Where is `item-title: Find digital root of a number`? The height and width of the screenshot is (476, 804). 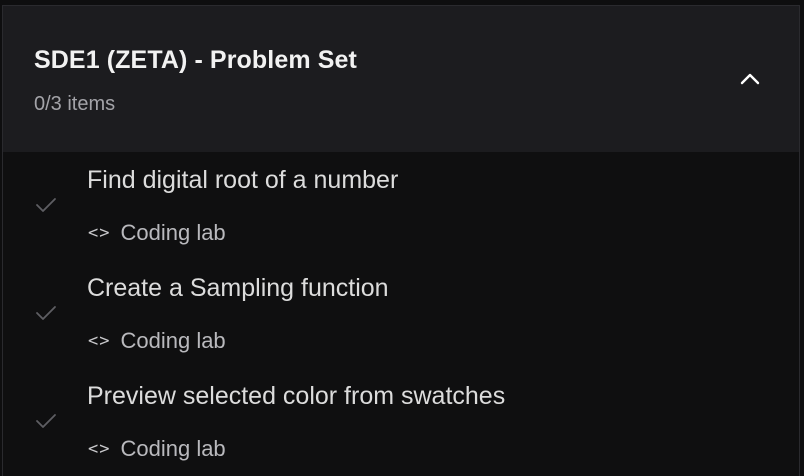
item-title: Find digital root of a number is located at coordinates (243, 180).